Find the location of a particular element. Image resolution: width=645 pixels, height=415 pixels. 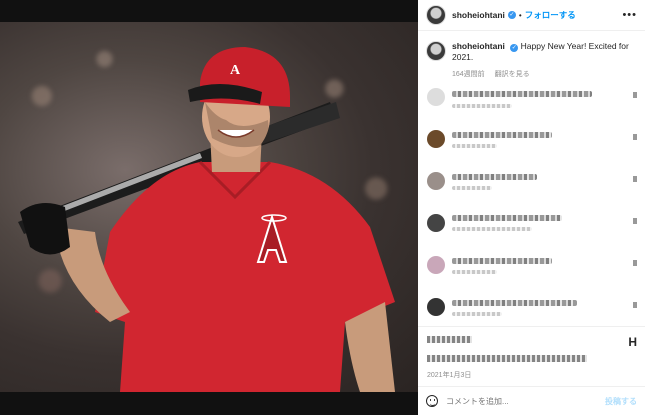

bookmark-icon: H is located at coordinates (632, 342).